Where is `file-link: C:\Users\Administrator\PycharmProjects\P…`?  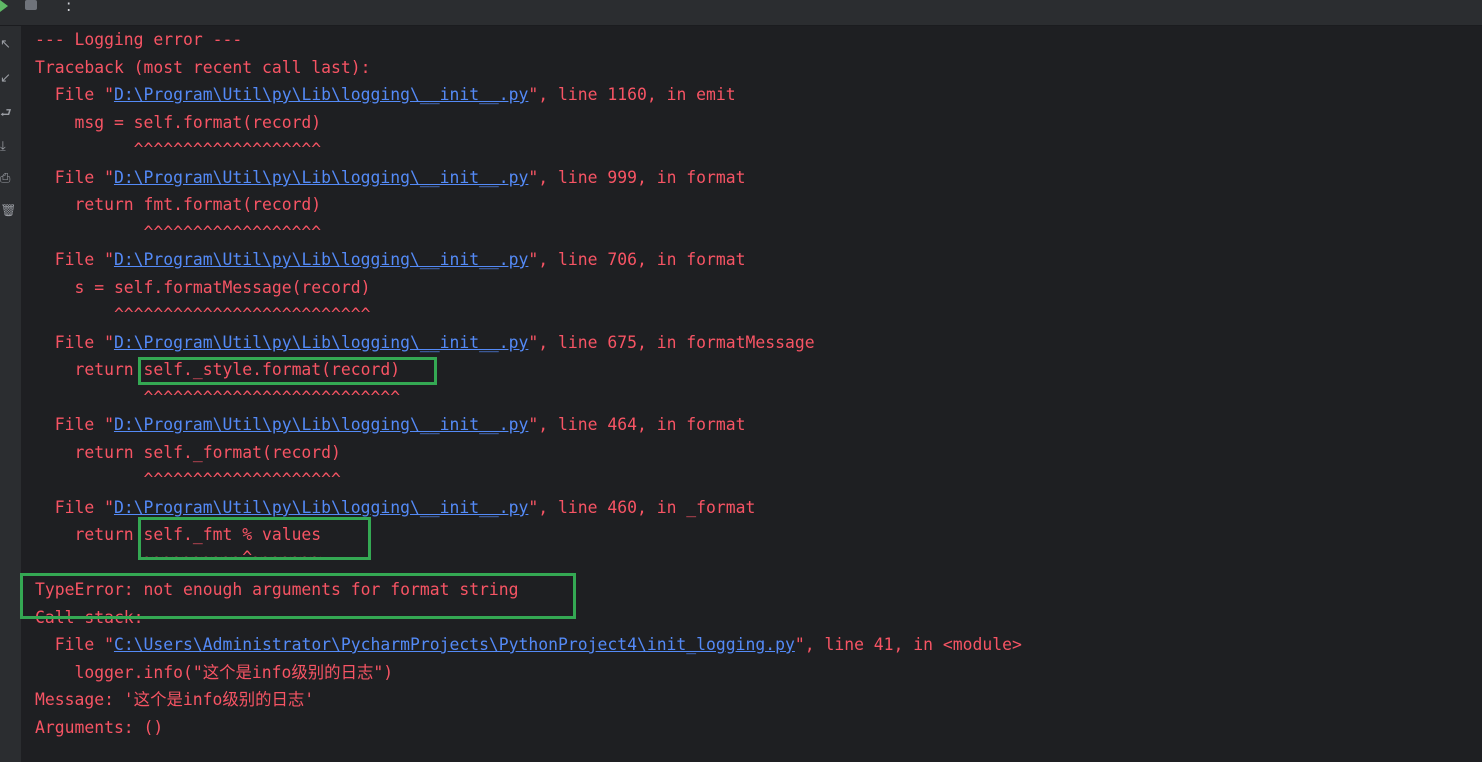
file-link: C:\Users\Administrator\PycharmProjects\P… is located at coordinates (454, 644).